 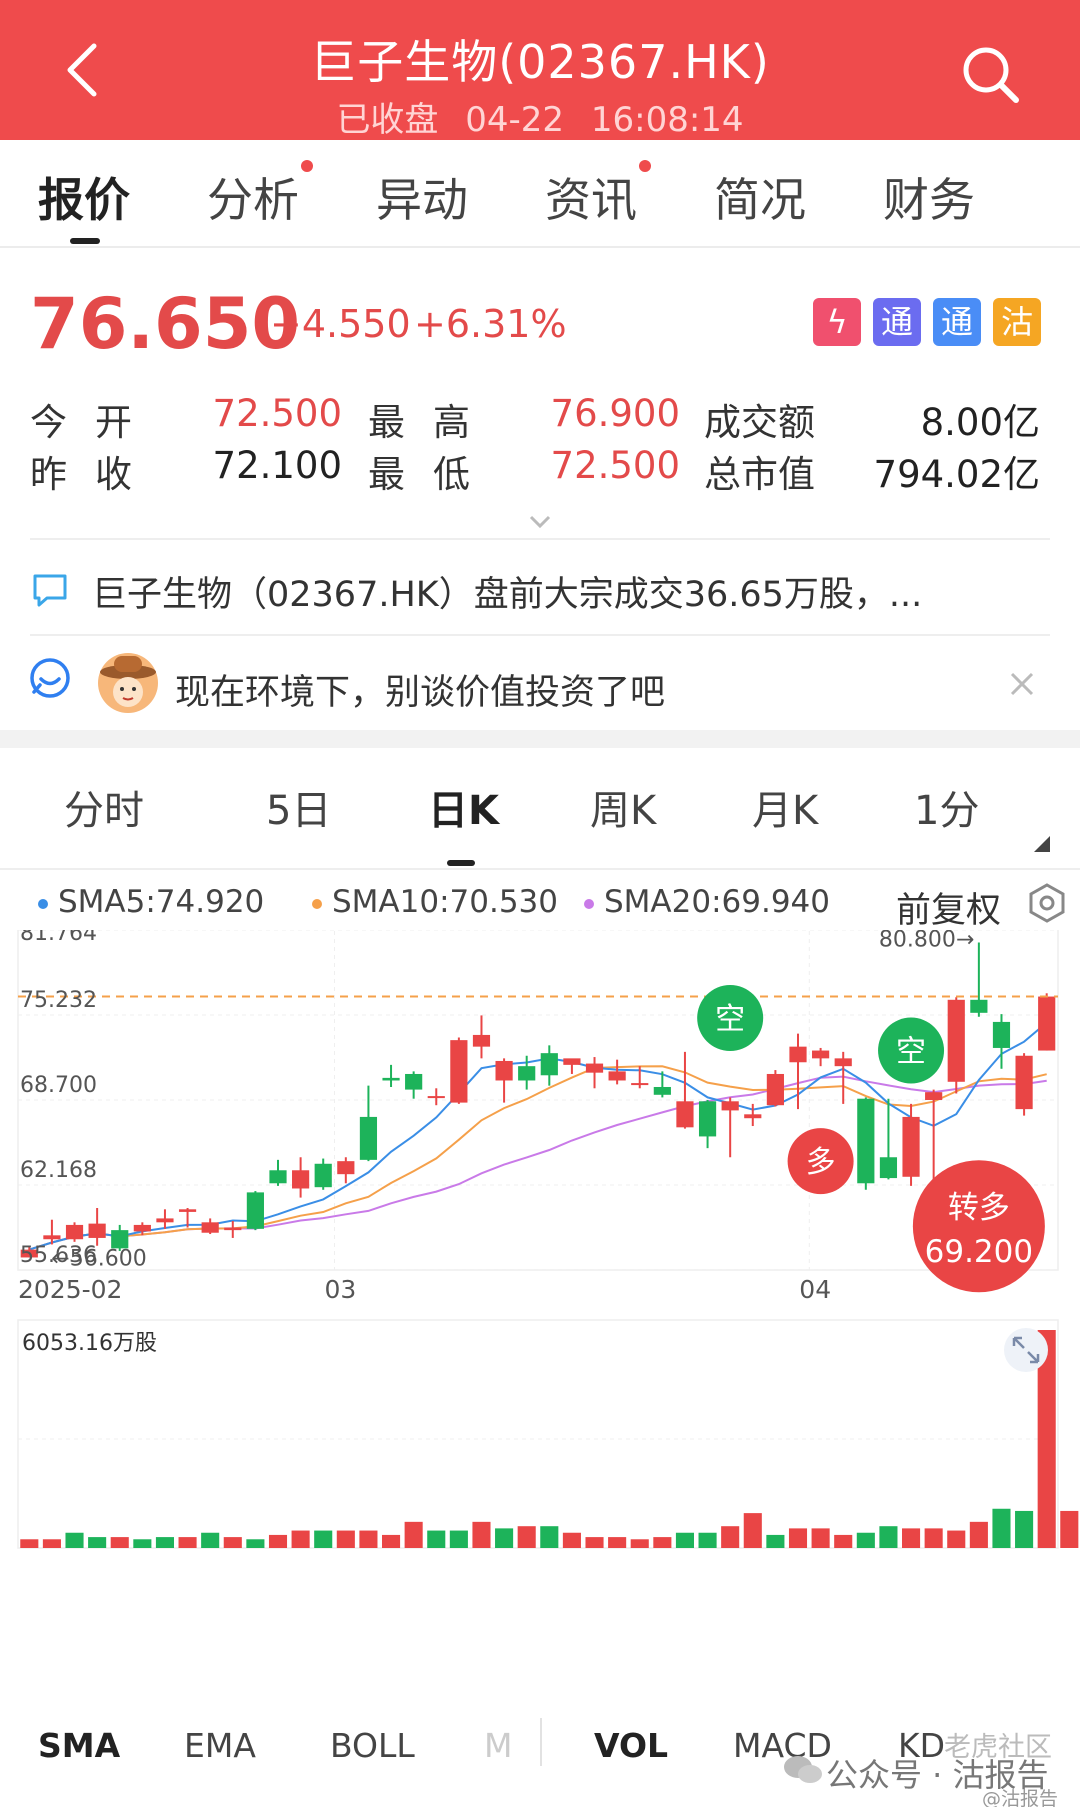 What do you see at coordinates (220, 1745) in the screenshot?
I see `indicator-tab-ema: EMA` at bounding box center [220, 1745].